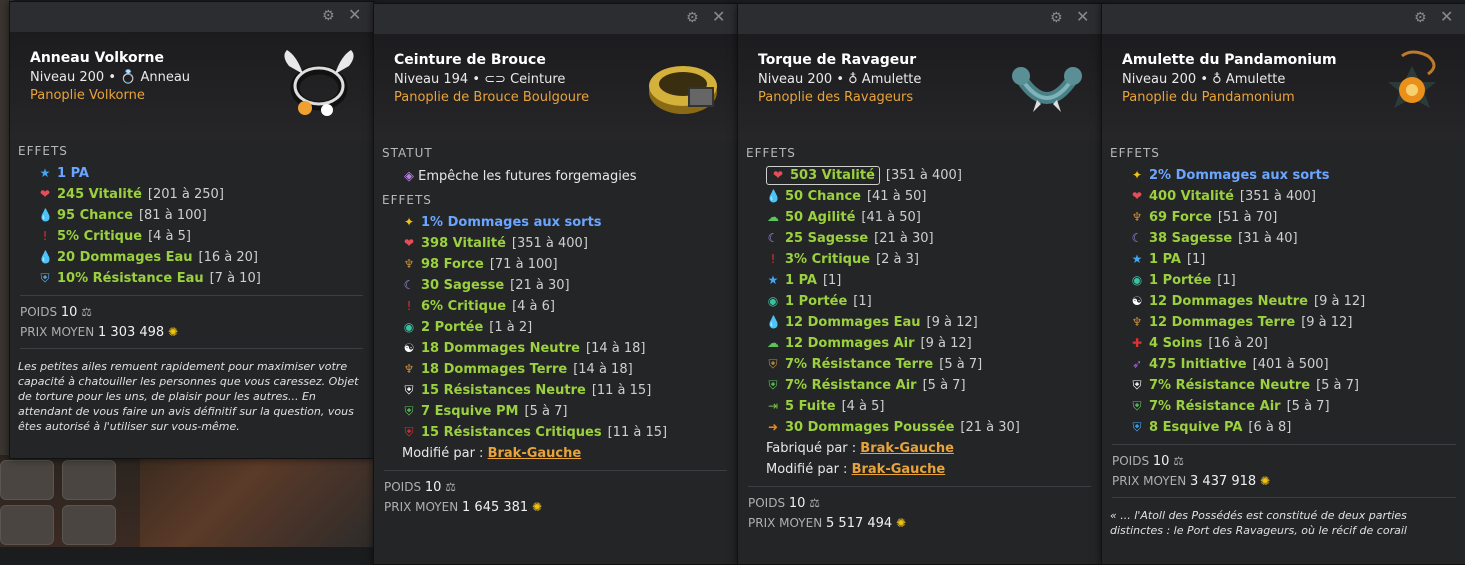 The height and width of the screenshot is (565, 1465). What do you see at coordinates (1297, 427) in the screenshot?
I see `effect-row: ⛨ 8 Esquive PA [6 à 8]` at bounding box center [1297, 427].